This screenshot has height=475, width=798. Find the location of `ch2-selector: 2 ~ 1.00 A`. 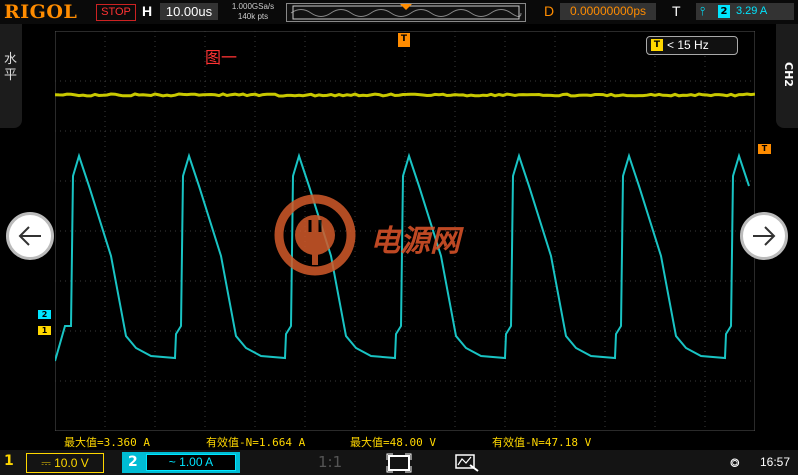

ch2-selector: 2 ~ 1.00 A is located at coordinates (181, 462).